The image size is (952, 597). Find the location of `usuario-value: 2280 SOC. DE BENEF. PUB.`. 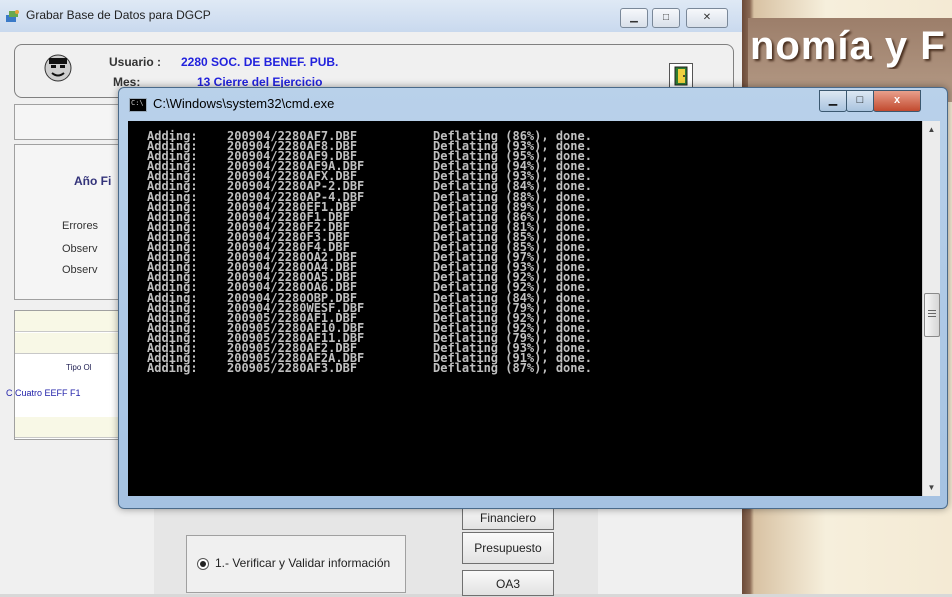

usuario-value: 2280 SOC. DE BENEF. PUB. is located at coordinates (260, 62).